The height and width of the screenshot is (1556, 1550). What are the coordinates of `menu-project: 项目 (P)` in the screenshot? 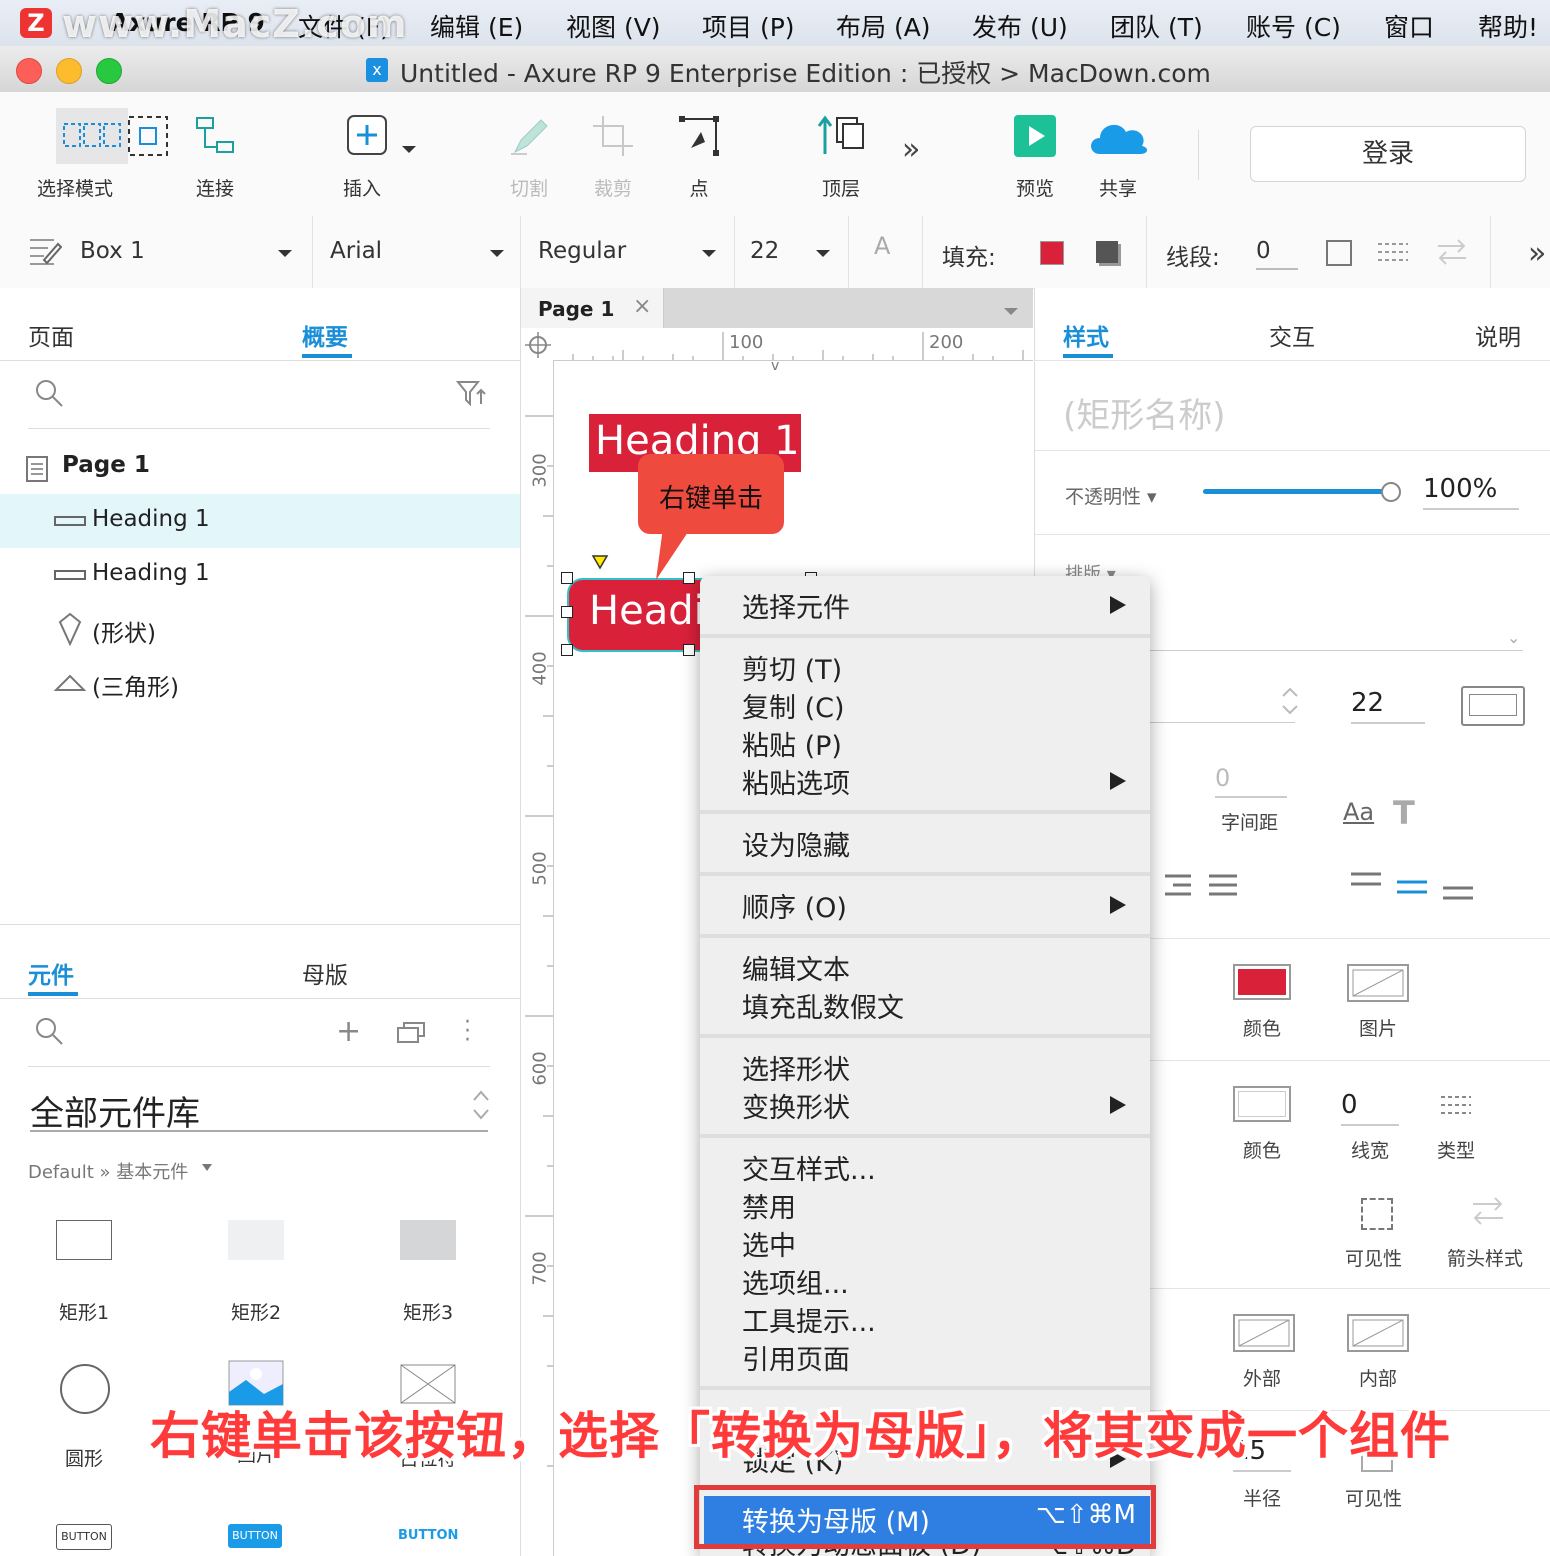 It's located at (748, 26).